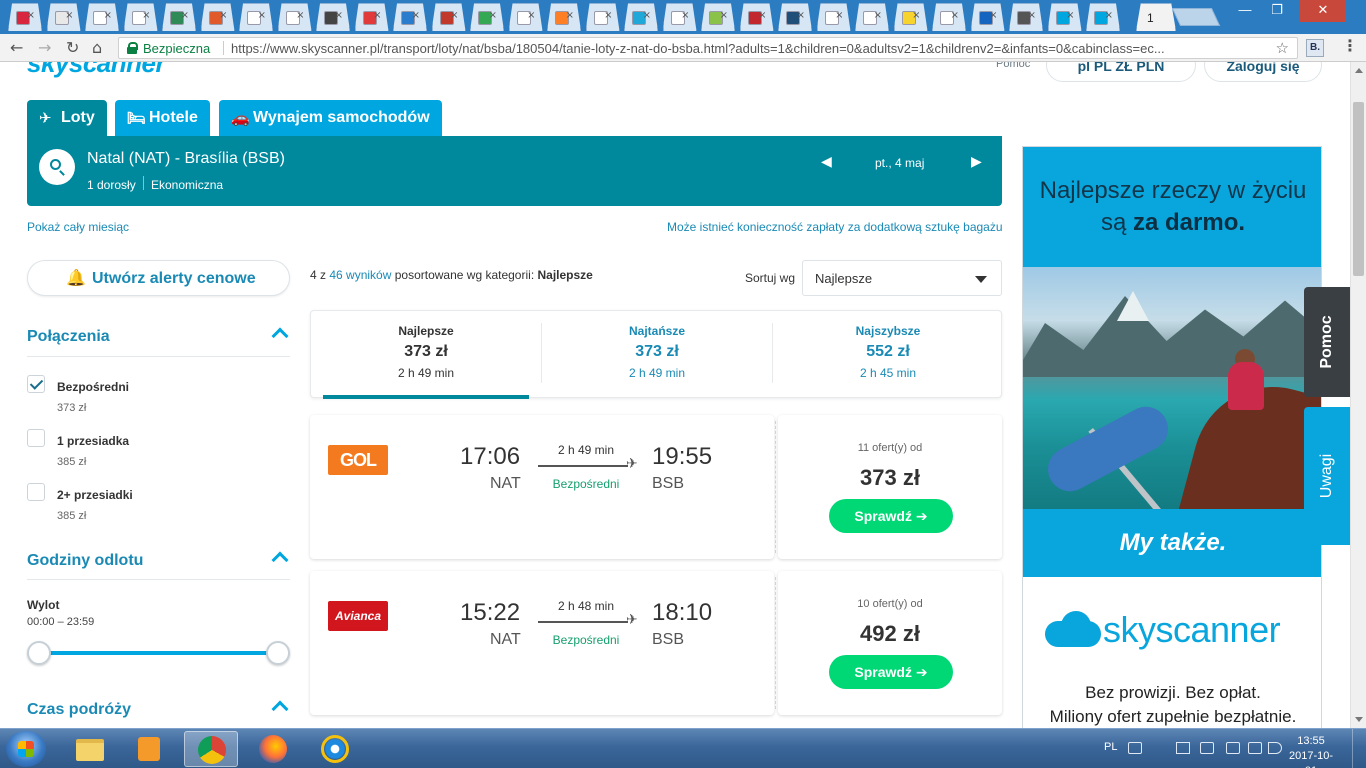  What do you see at coordinates (1315, 48) in the screenshot?
I see `extension-icon: B.` at bounding box center [1315, 48].